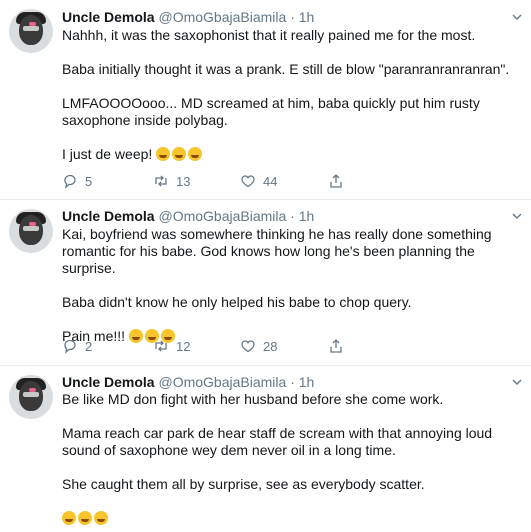 The height and width of the screenshot is (532, 531). Describe the element at coordinates (171, 181) in the screenshot. I see `retweet-button: 13` at that location.